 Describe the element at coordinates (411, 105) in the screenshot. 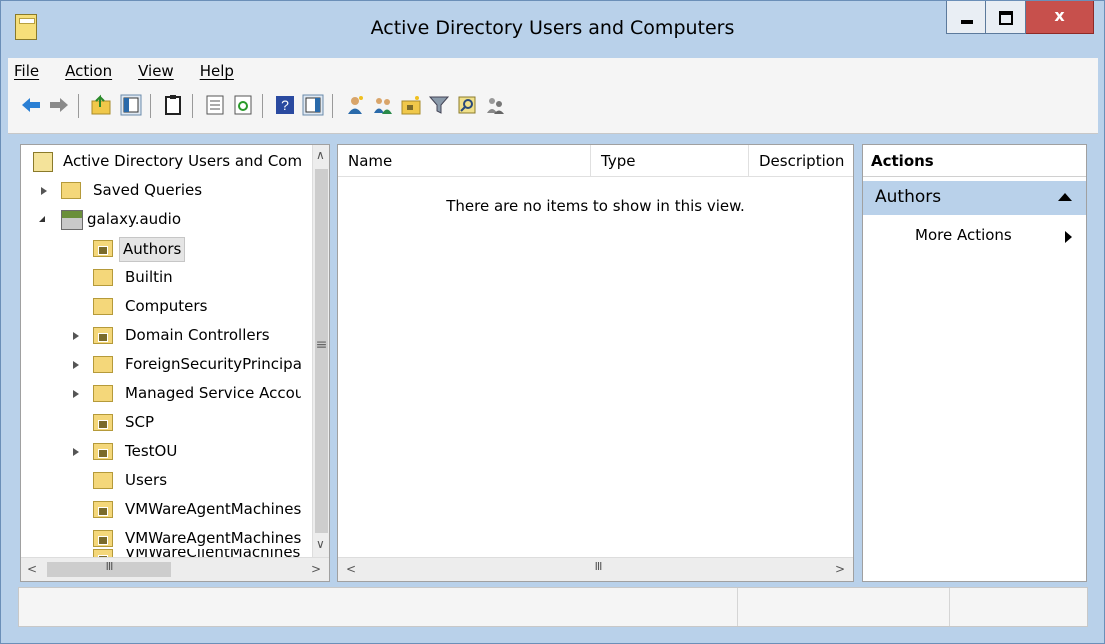

I see `create-ou-icon` at that location.